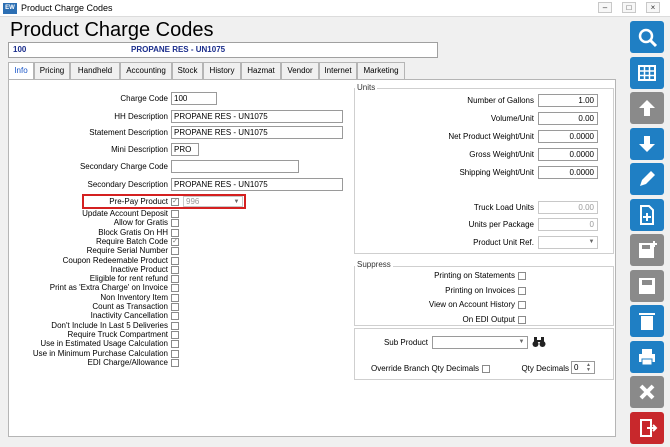 This screenshot has width=670, height=447. I want to click on arrow-down-icon, so click(647, 143).